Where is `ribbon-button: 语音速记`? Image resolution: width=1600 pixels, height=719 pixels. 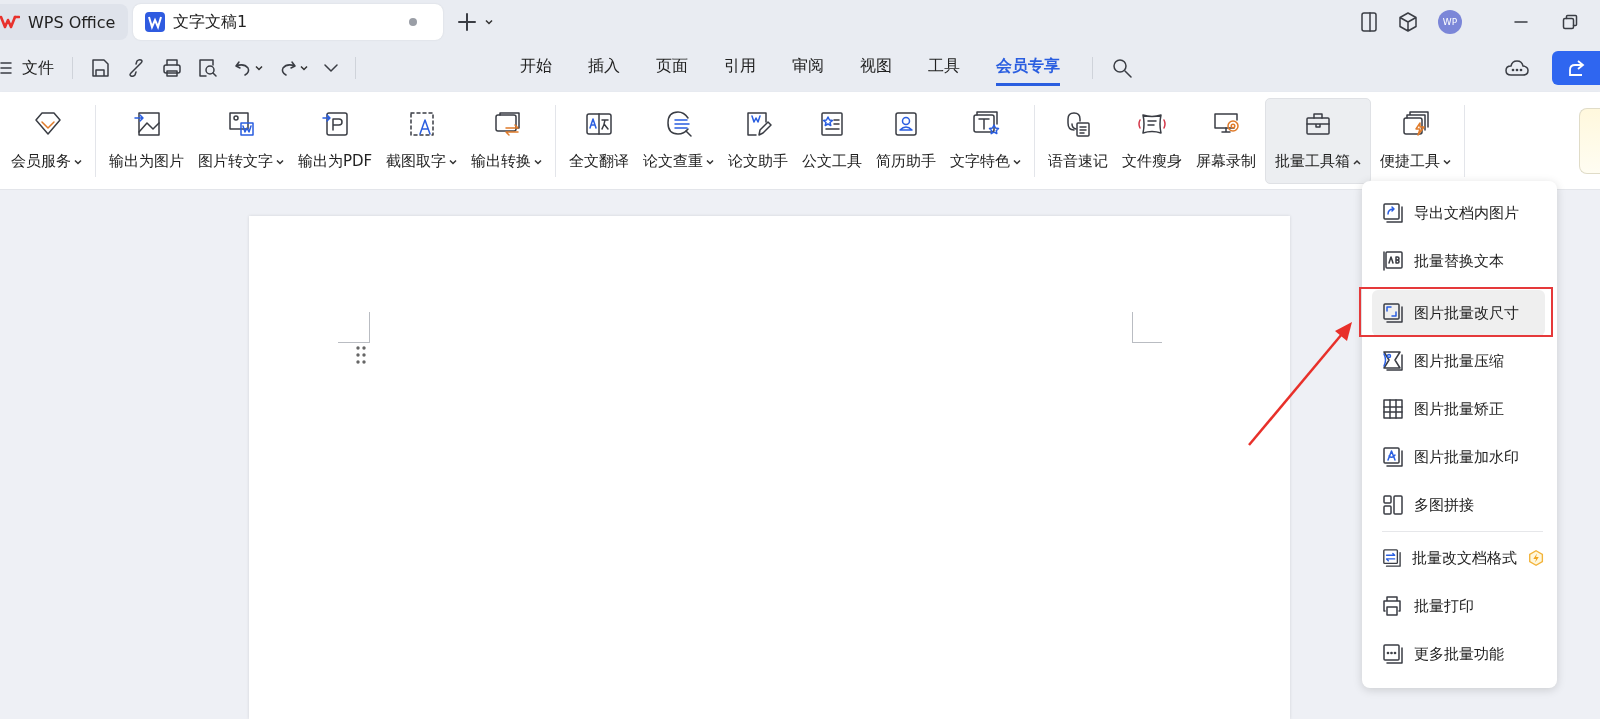
ribbon-button: 语音速记 is located at coordinates (1078, 140).